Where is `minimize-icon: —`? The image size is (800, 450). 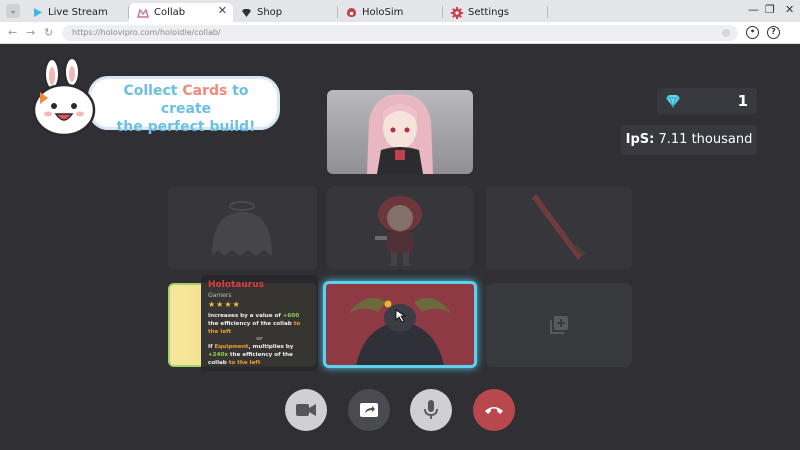 minimize-icon: — is located at coordinates (753, 9).